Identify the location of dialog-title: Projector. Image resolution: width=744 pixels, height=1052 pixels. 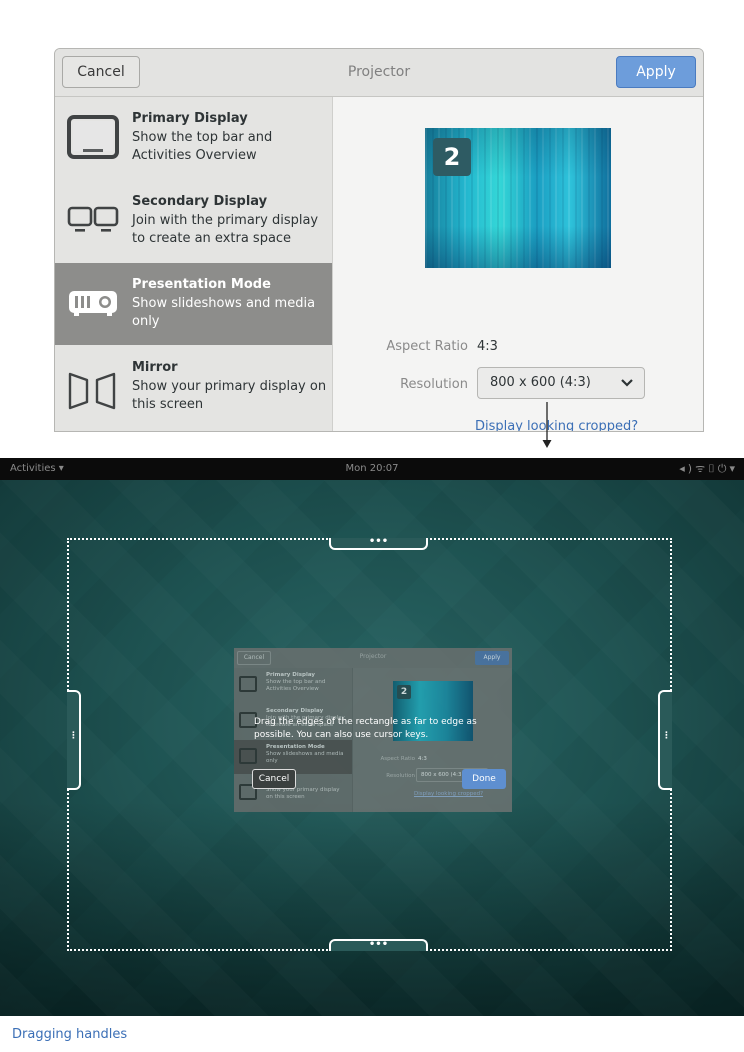
(379, 72).